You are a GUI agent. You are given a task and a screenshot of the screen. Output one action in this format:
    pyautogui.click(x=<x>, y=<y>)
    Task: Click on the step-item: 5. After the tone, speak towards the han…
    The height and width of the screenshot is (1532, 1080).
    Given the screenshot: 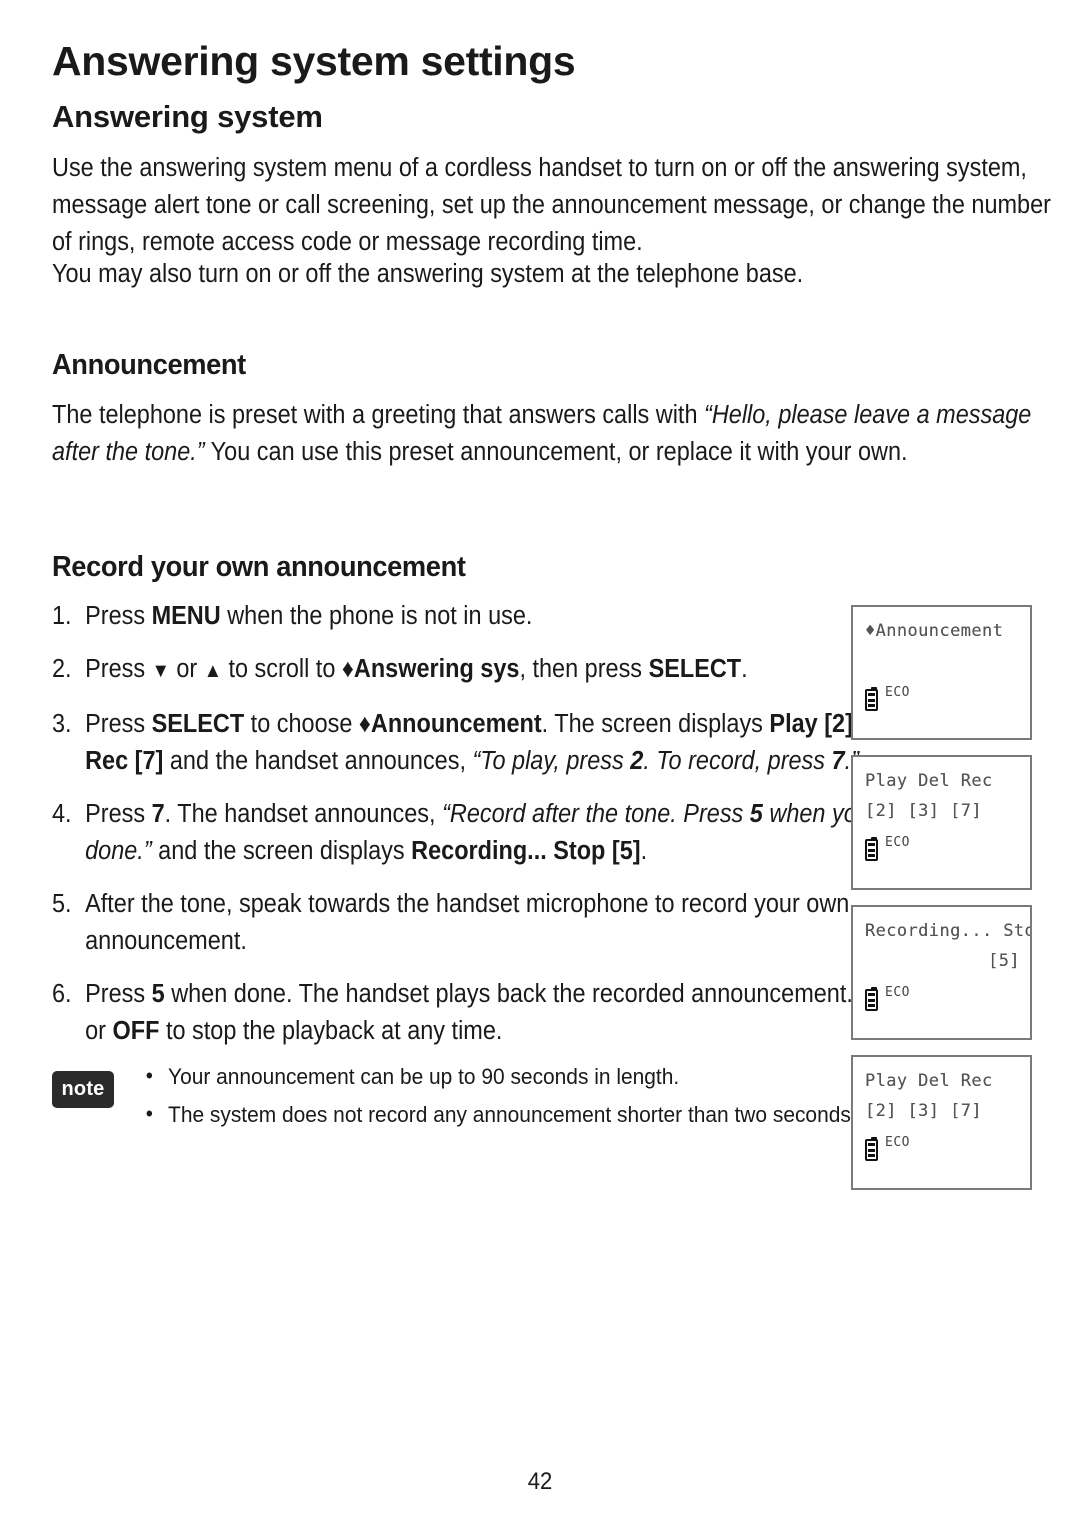 What is the action you would take?
    pyautogui.click(x=508, y=923)
    